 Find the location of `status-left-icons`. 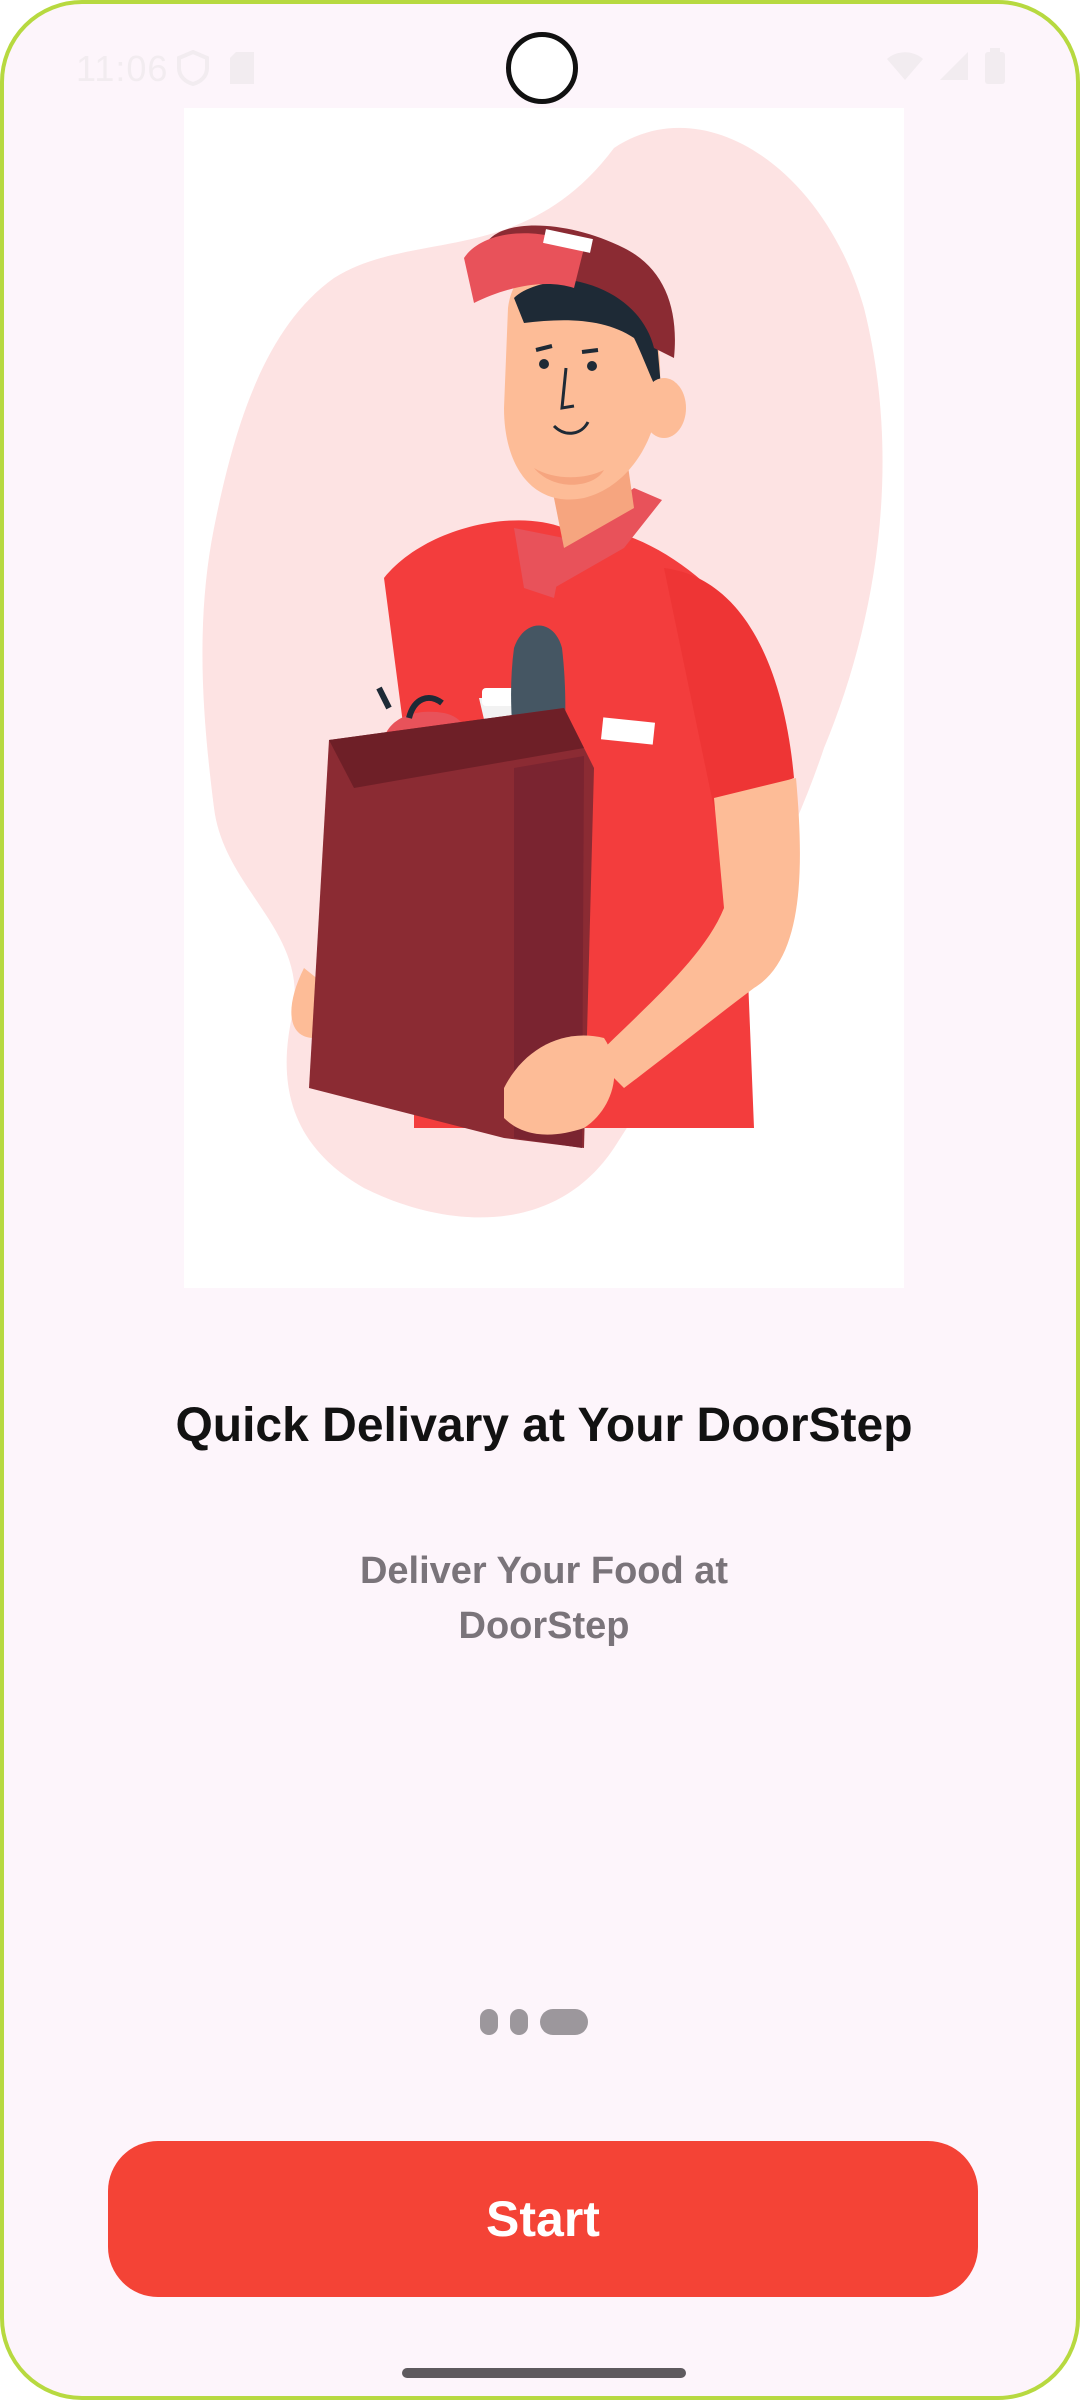

status-left-icons is located at coordinates (216, 70).